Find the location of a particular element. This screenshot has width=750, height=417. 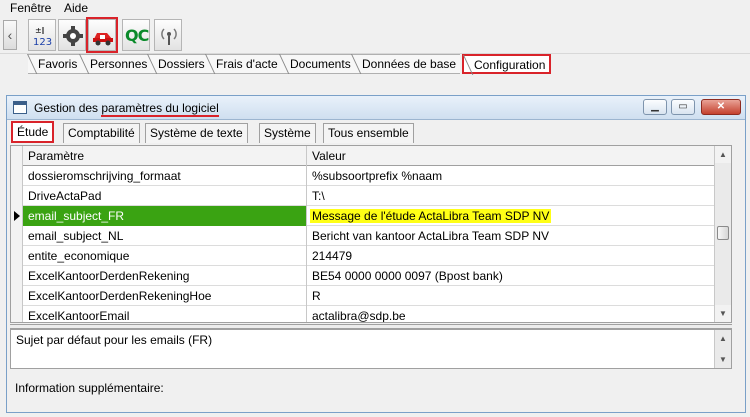

param-cell: email_subject_NL is located at coordinates (165, 236).